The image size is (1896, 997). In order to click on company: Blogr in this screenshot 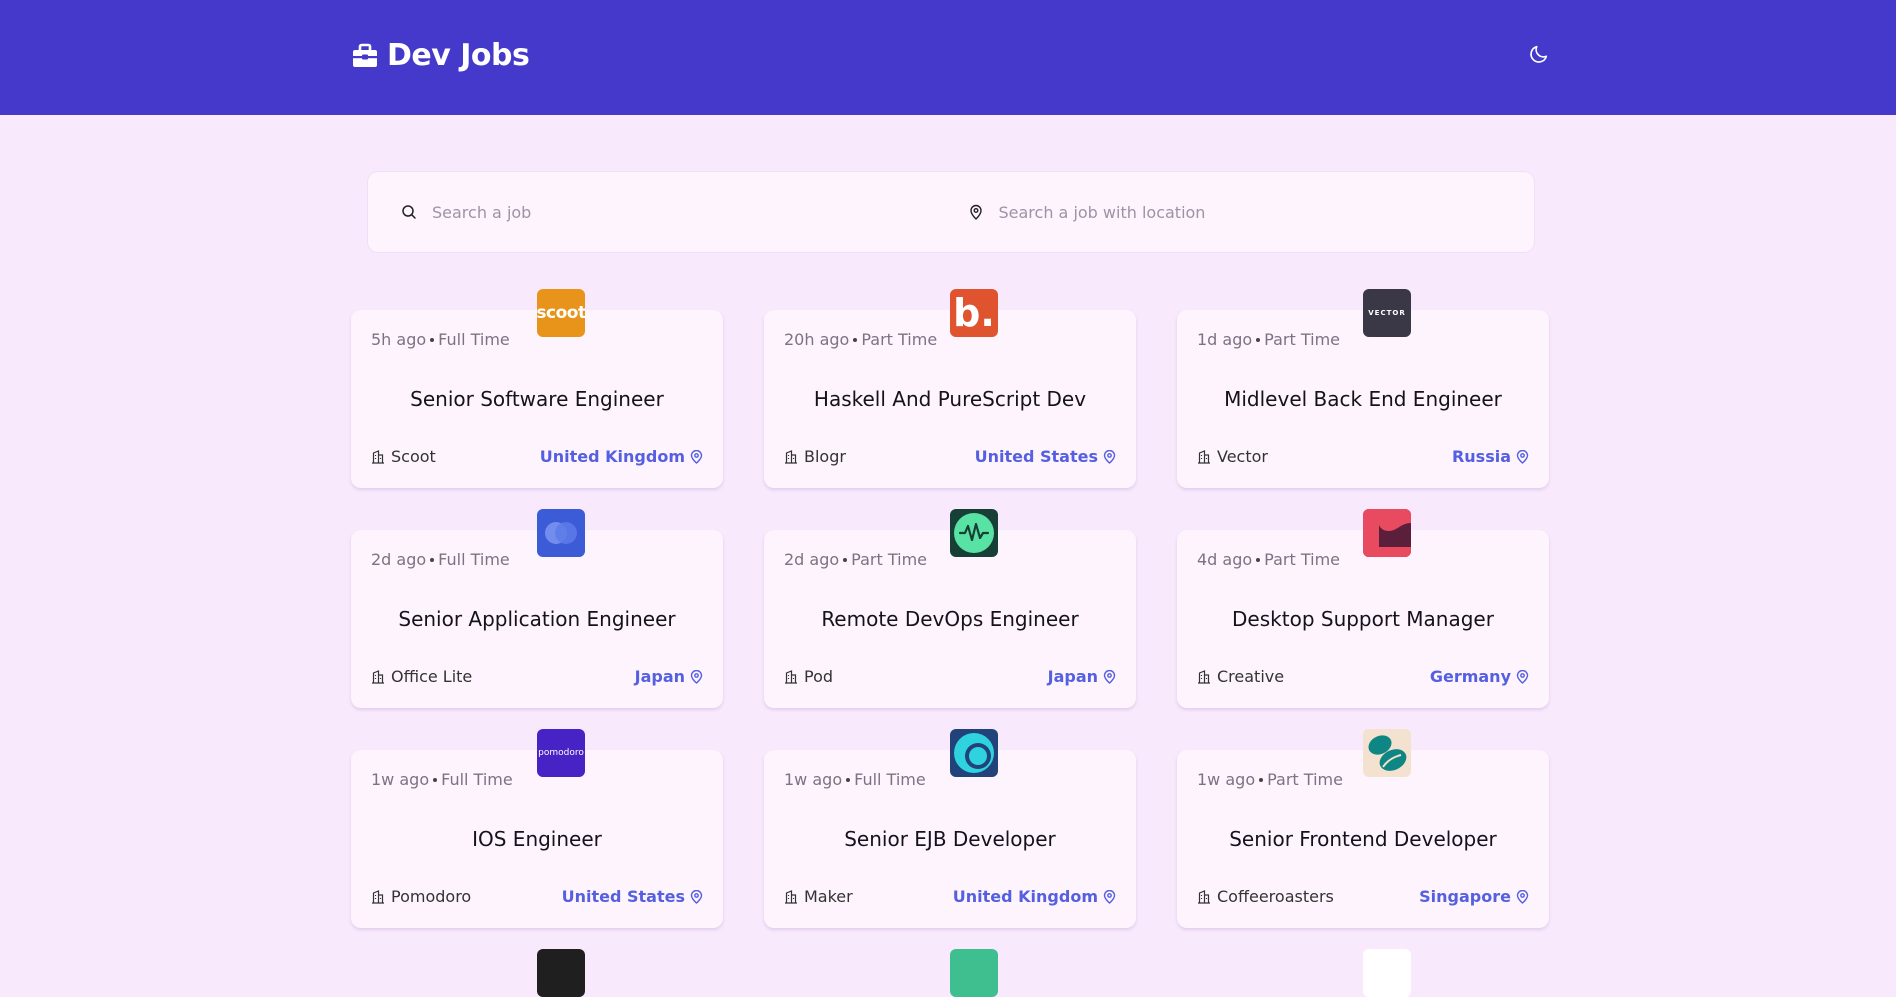, I will do `click(815, 456)`.